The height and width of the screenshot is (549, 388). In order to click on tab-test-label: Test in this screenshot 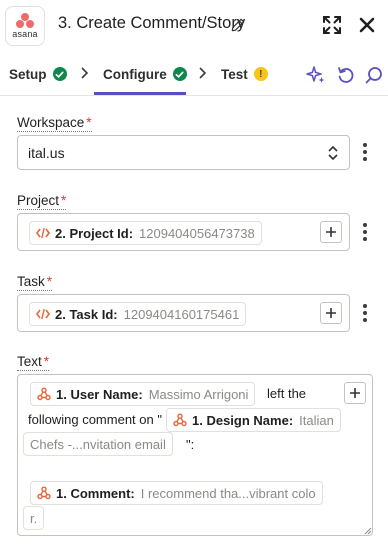, I will do `click(234, 74)`.